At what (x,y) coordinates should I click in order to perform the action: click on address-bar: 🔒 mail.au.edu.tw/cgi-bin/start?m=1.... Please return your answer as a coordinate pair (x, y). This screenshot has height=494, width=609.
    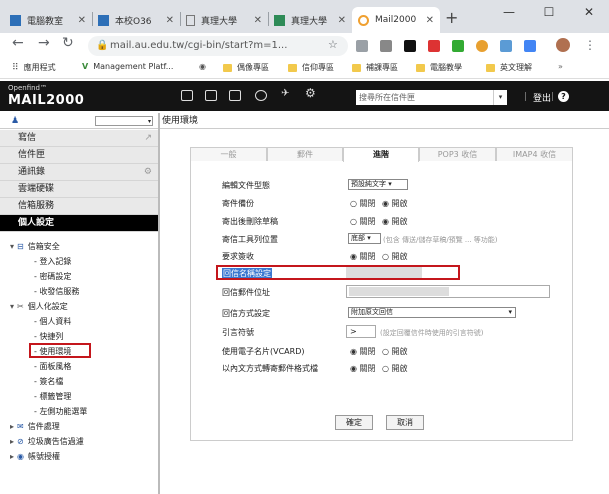
    Looking at the image, I should click on (218, 46).